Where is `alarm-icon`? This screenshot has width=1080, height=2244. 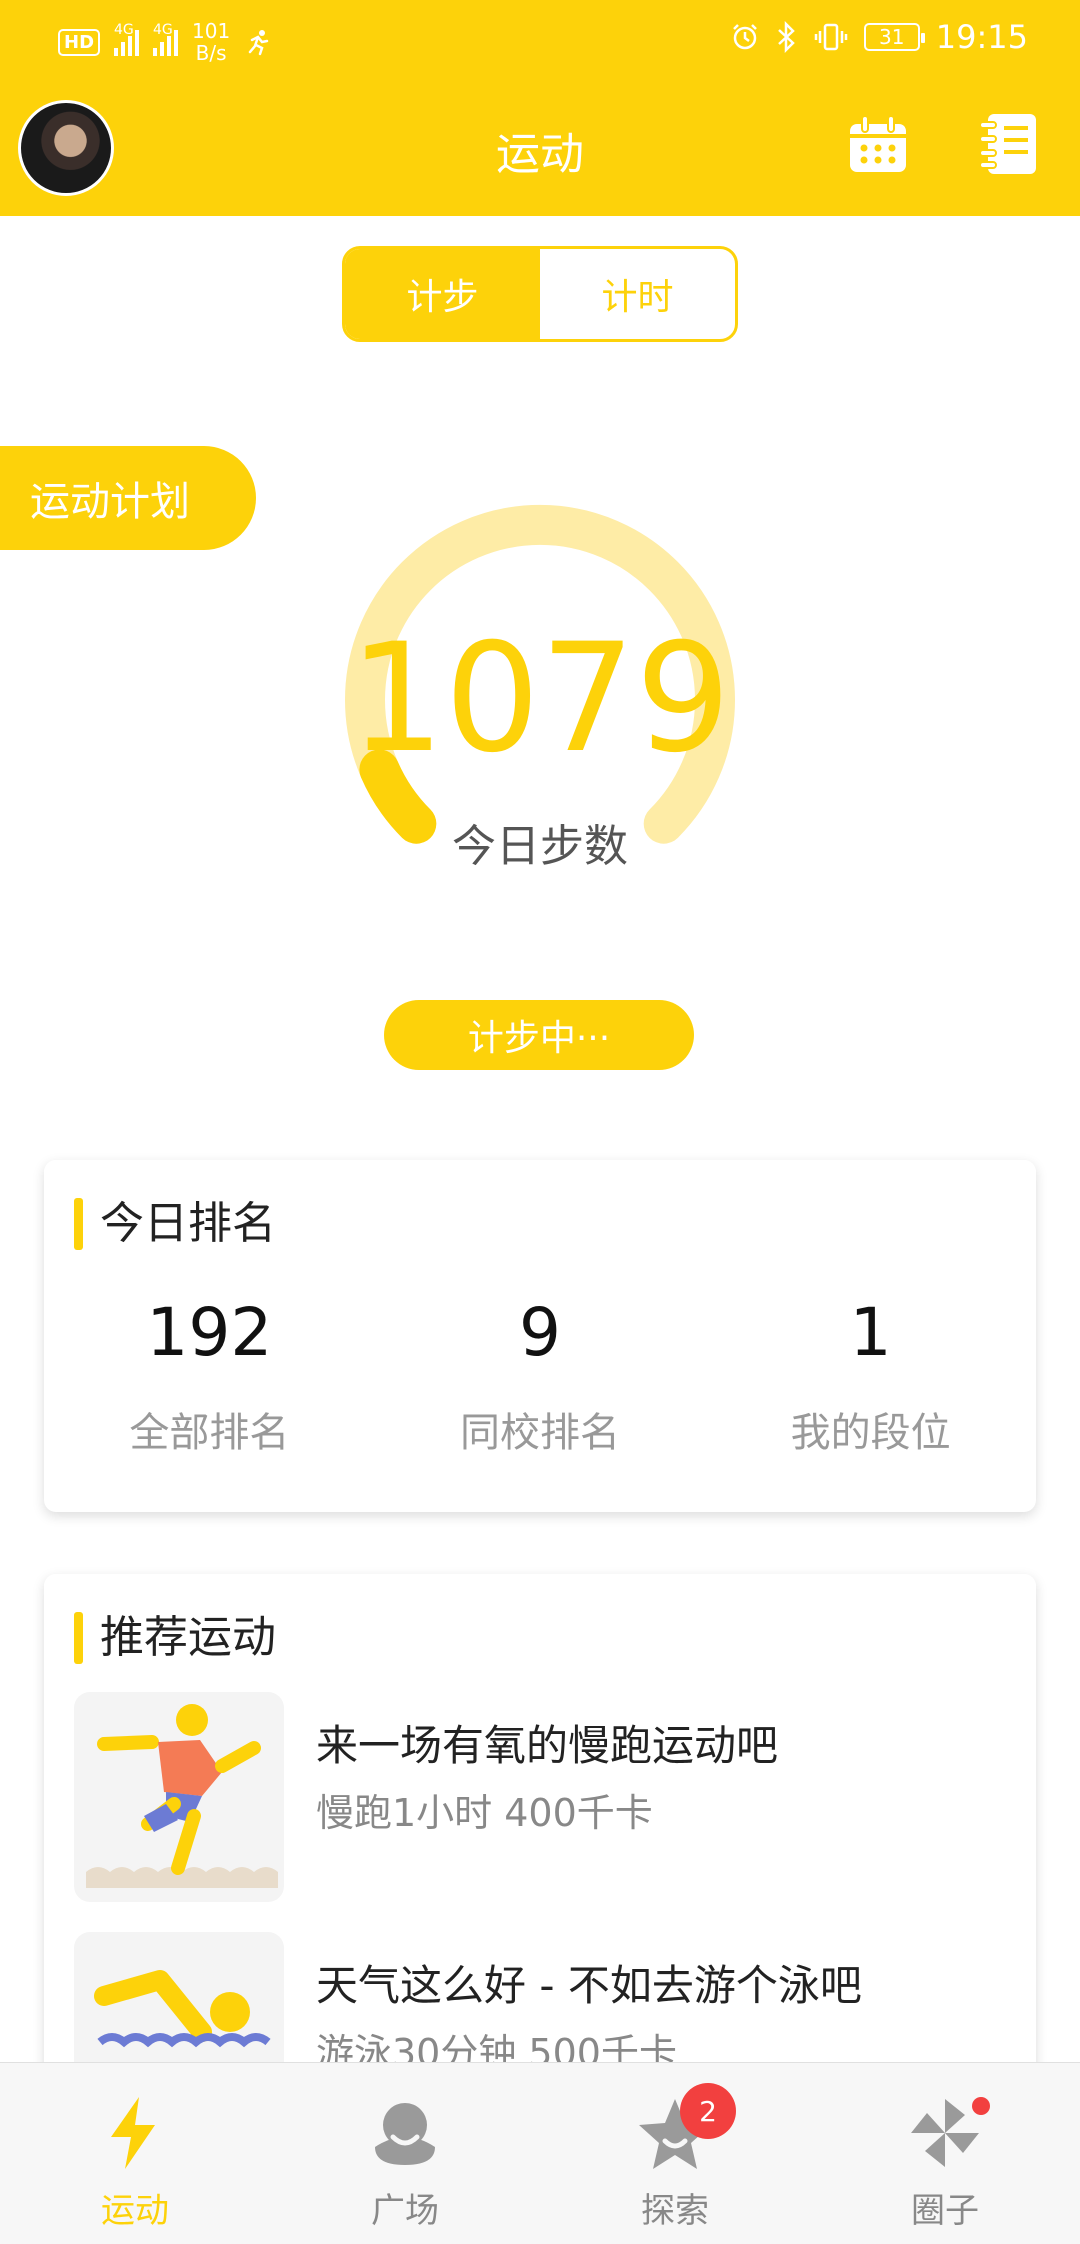 alarm-icon is located at coordinates (744, 37).